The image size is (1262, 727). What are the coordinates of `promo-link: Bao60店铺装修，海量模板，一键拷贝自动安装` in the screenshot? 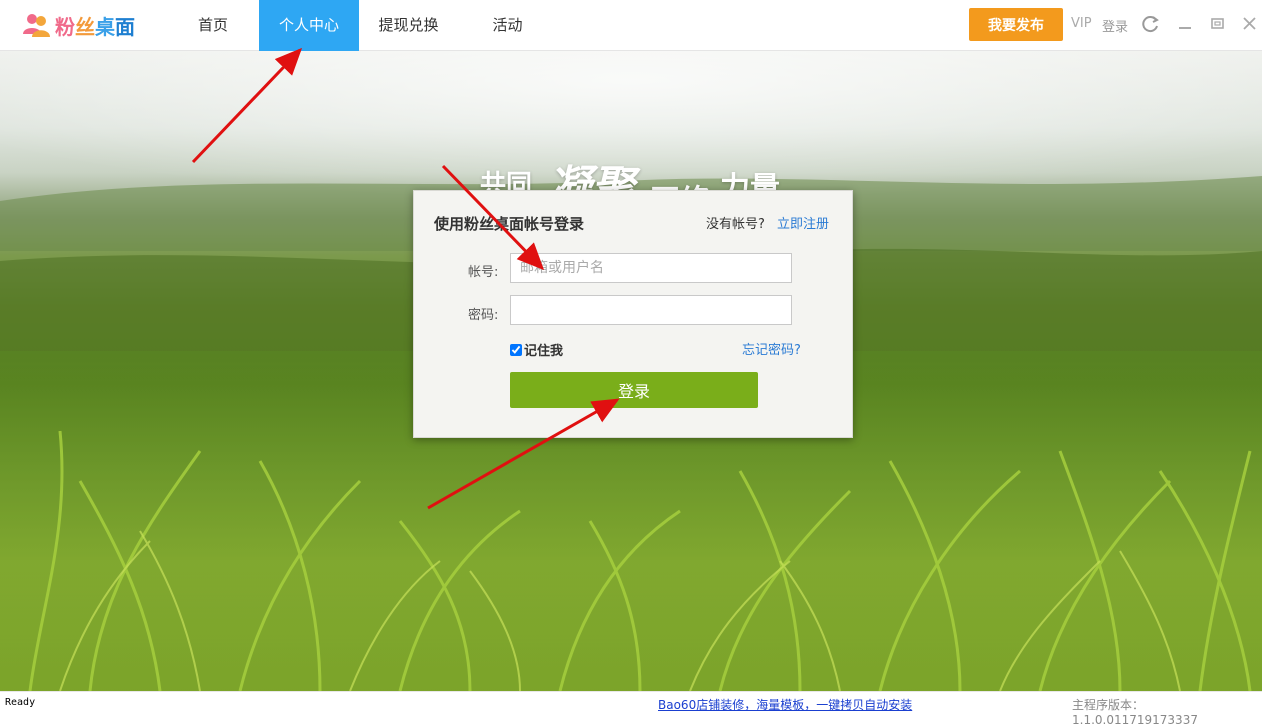 It's located at (785, 704).